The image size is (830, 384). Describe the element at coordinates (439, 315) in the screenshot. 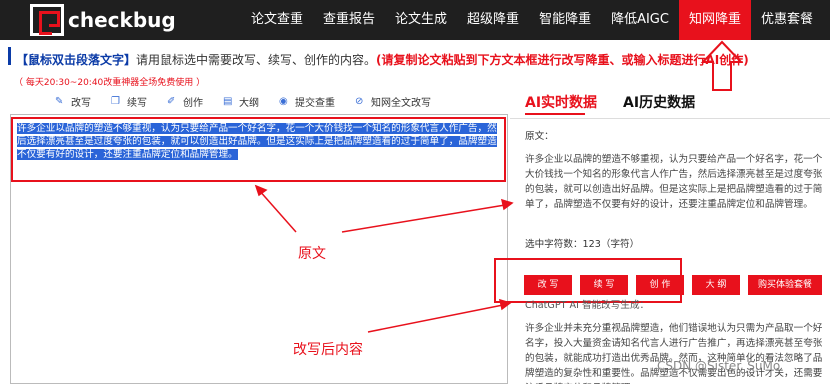

I see `arrow-to-rewritten-icon` at that location.